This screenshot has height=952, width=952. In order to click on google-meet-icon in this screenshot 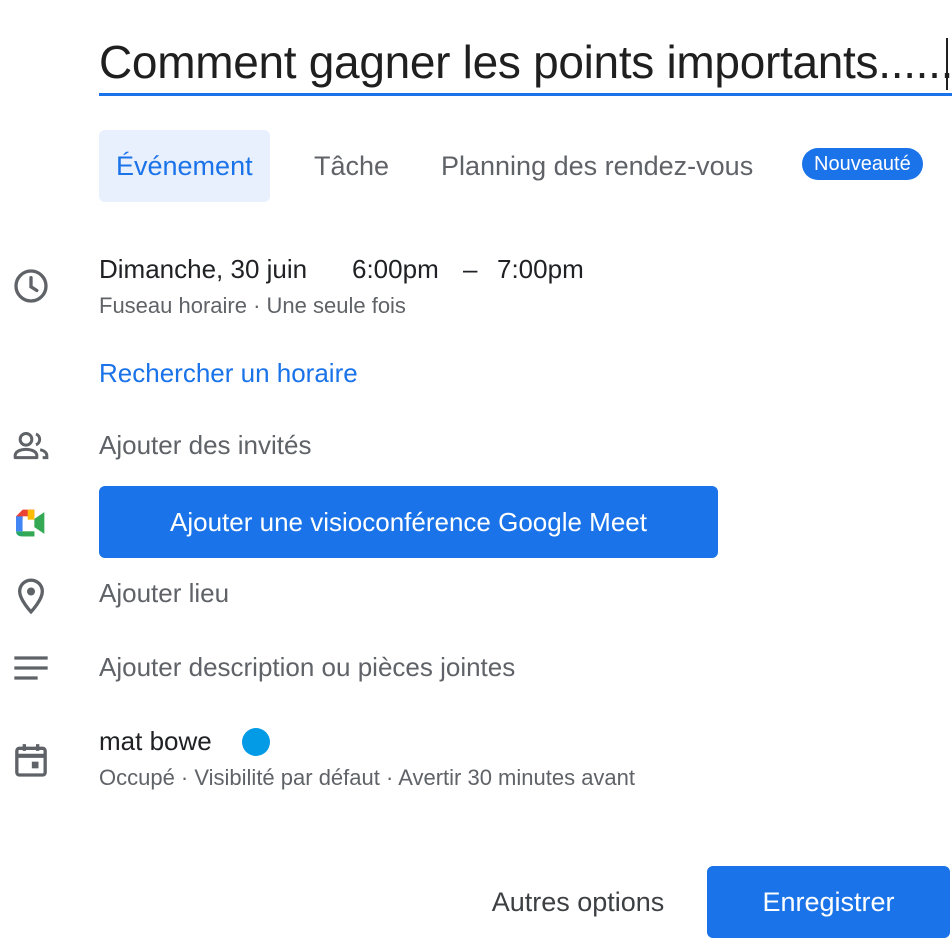, I will do `click(31, 523)`.